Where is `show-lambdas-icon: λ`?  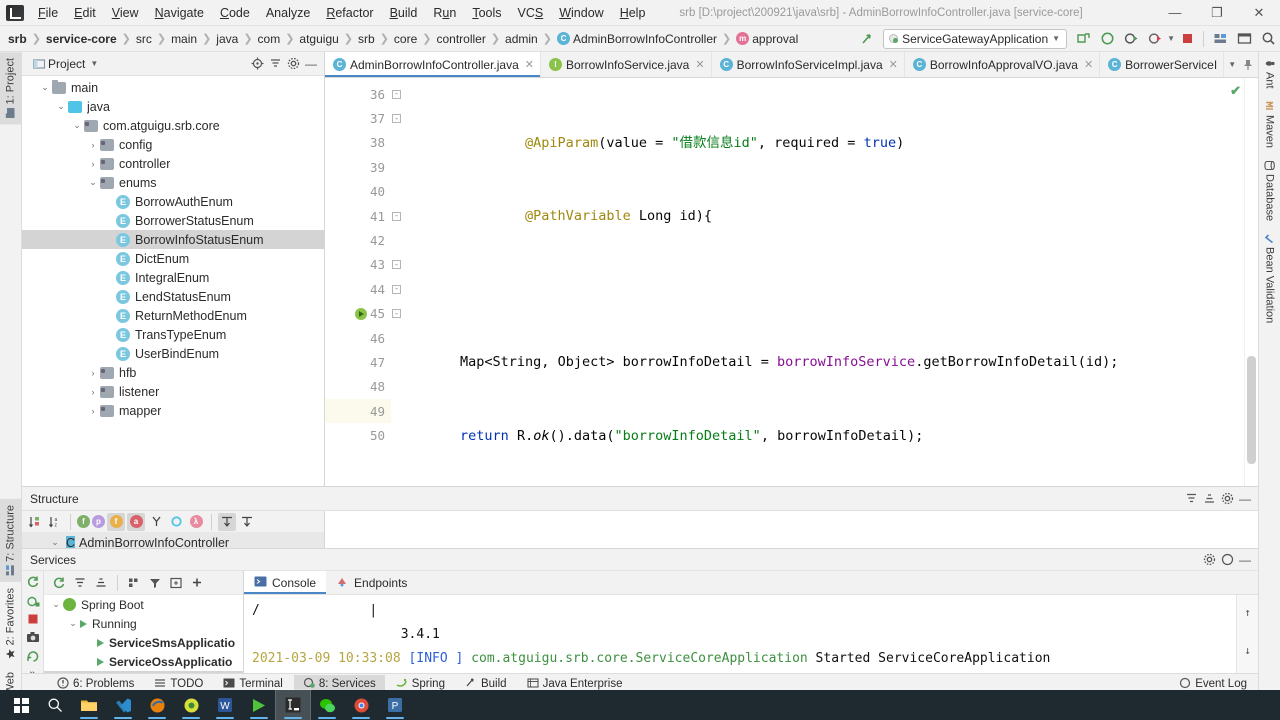
show-lambdas-icon: λ is located at coordinates (196, 522).